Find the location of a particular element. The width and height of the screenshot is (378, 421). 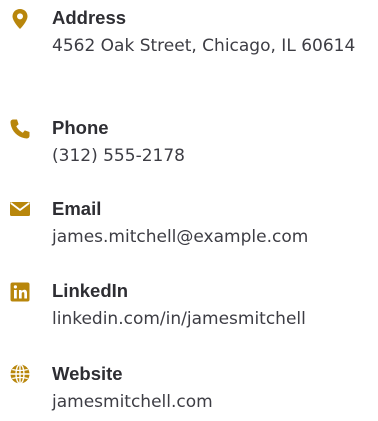

globe-icon is located at coordinates (20, 374).